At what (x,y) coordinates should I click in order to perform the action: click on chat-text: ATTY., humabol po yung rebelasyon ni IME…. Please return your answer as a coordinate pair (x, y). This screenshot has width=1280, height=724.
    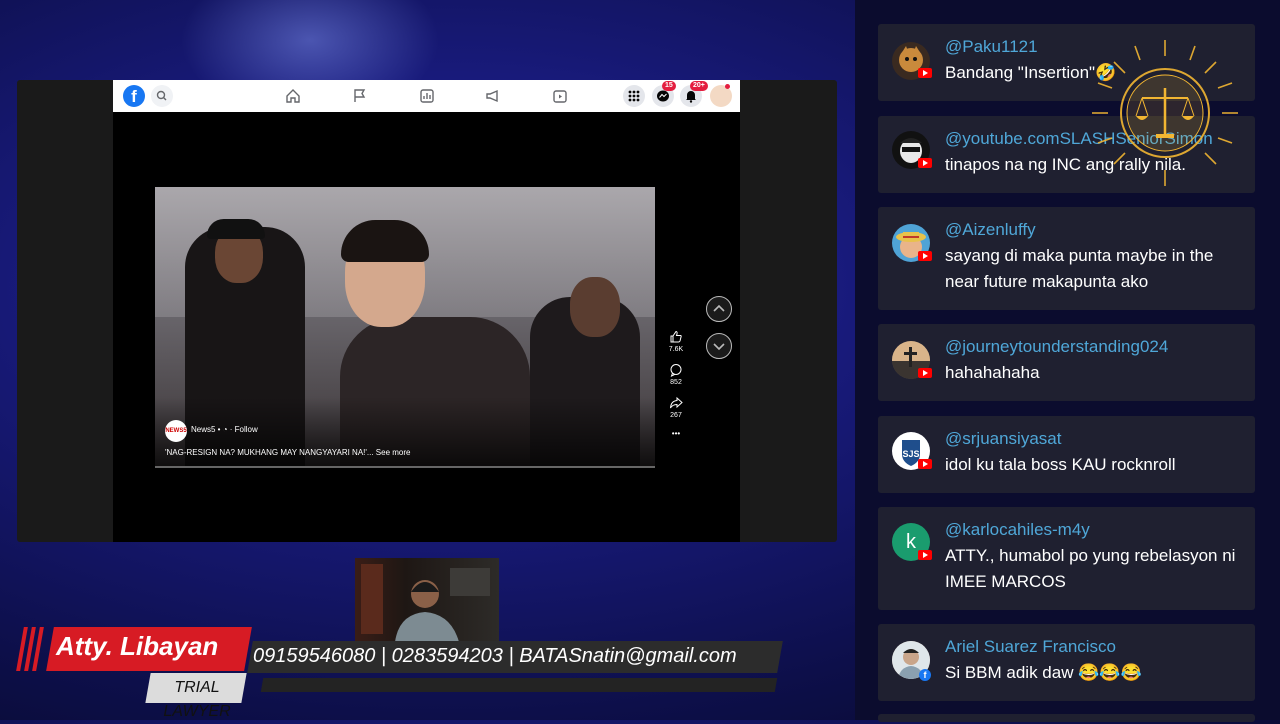
    Looking at the image, I should click on (1090, 568).